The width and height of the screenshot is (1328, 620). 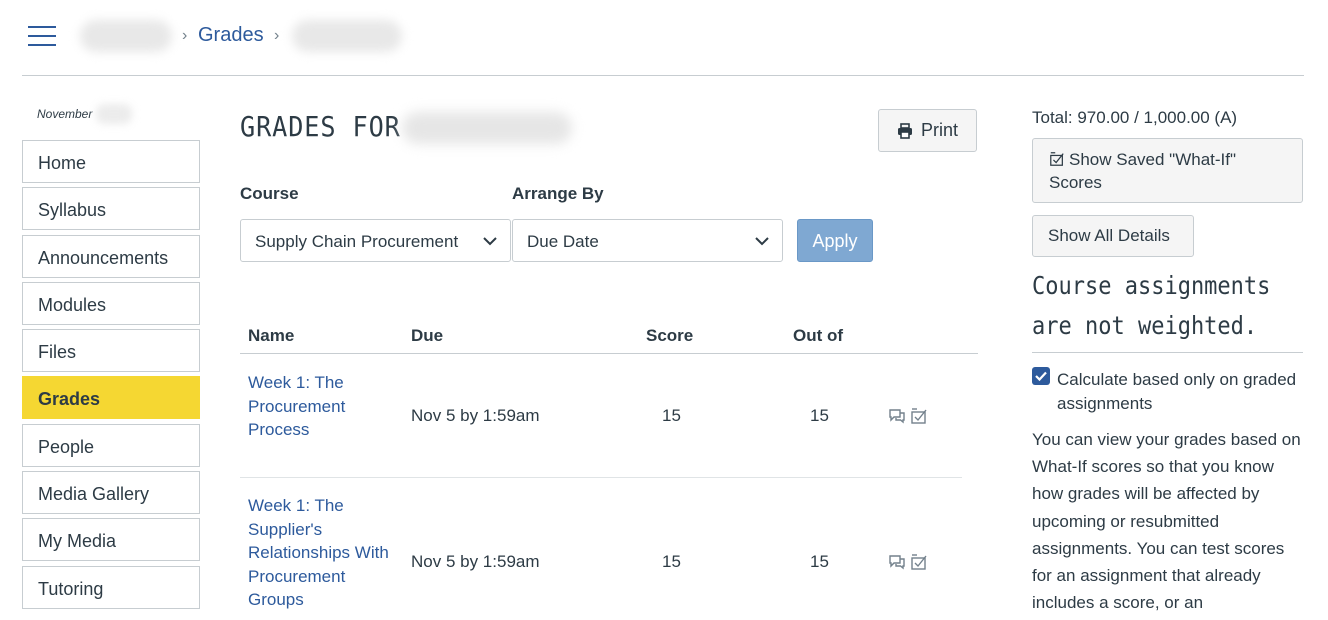 I want to click on show-saved-whatif-label: Show Saved "What-If" Scores, so click(x=1143, y=171).